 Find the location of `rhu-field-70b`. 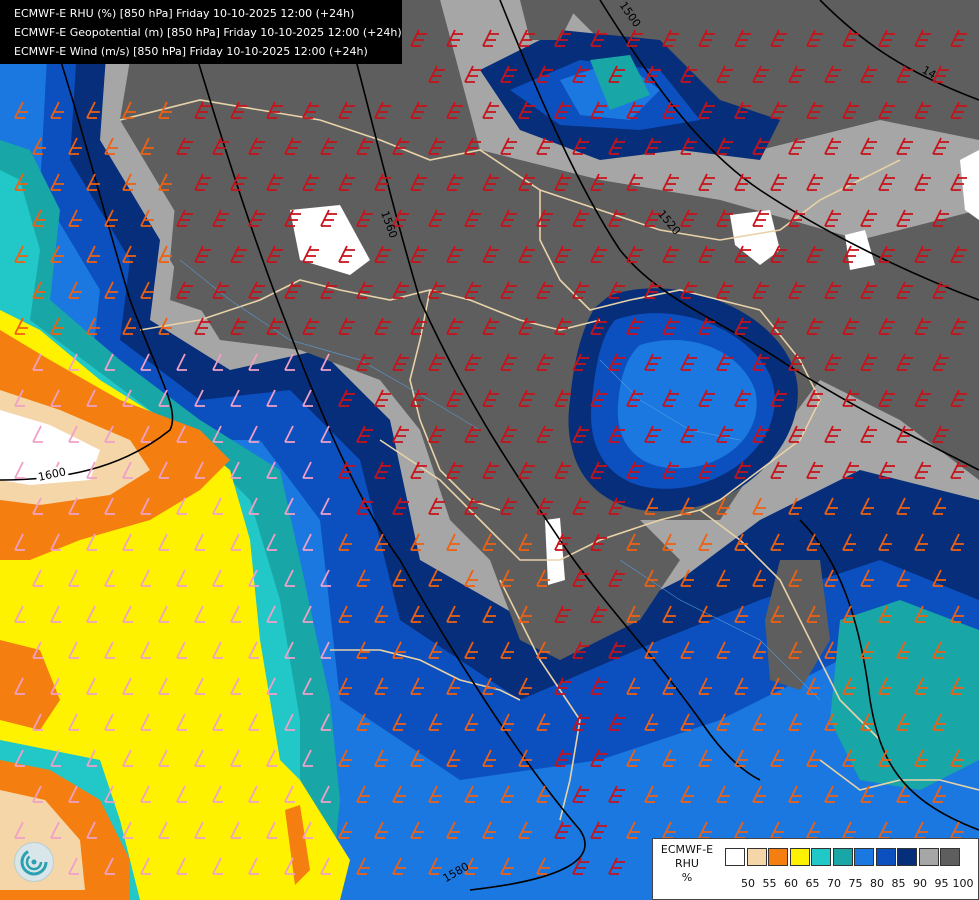

rhu-field-70b is located at coordinates (904, 695).